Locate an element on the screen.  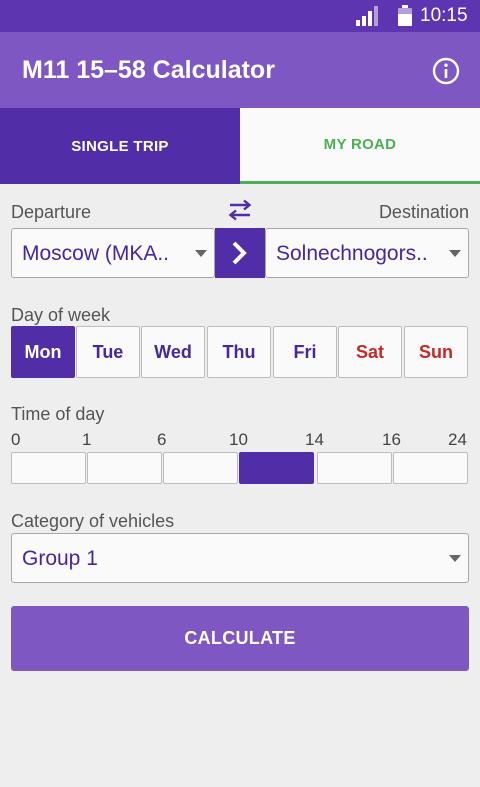
calculate-button: CALCULATE is located at coordinates (240, 638).